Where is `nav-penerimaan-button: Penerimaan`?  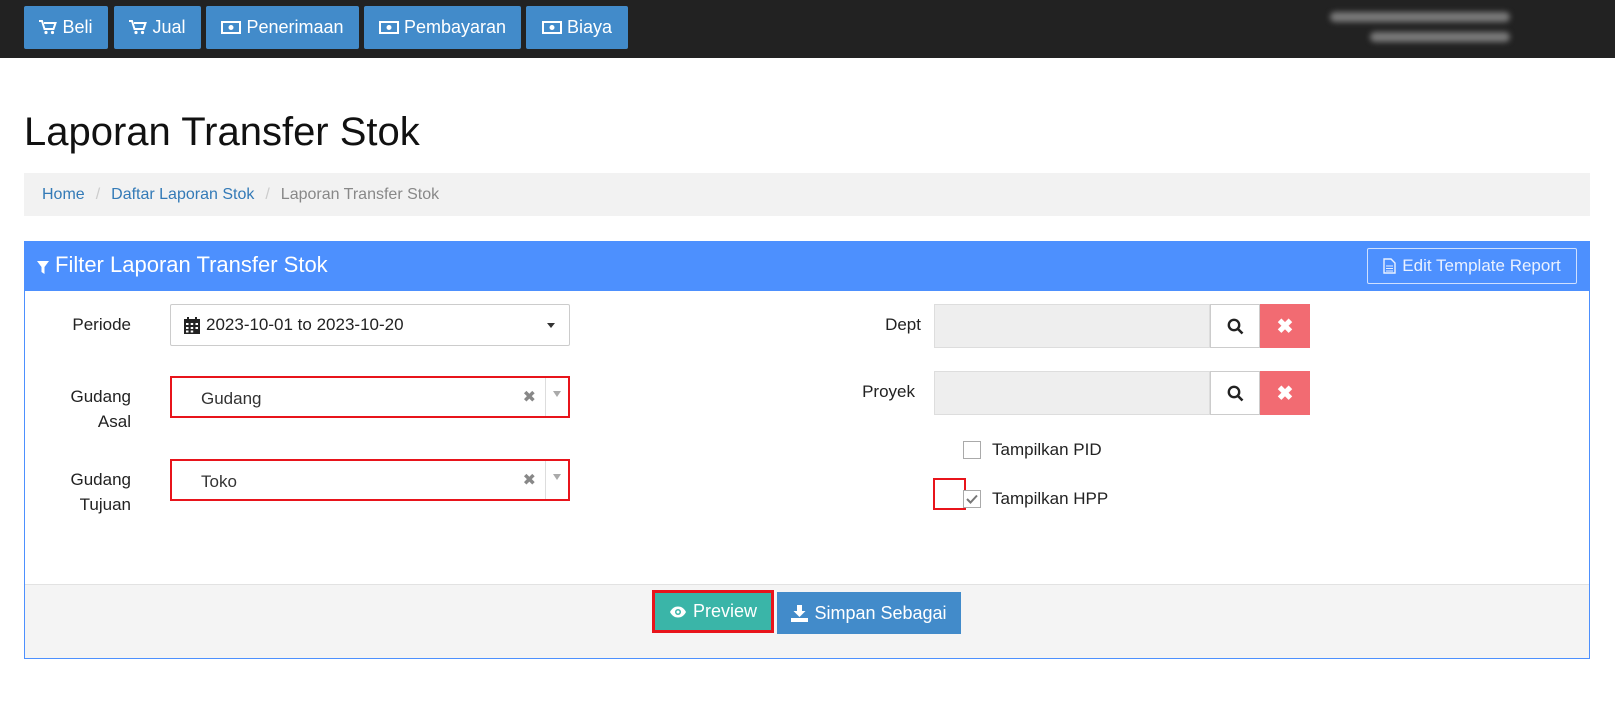
nav-penerimaan-button: Penerimaan is located at coordinates (282, 27).